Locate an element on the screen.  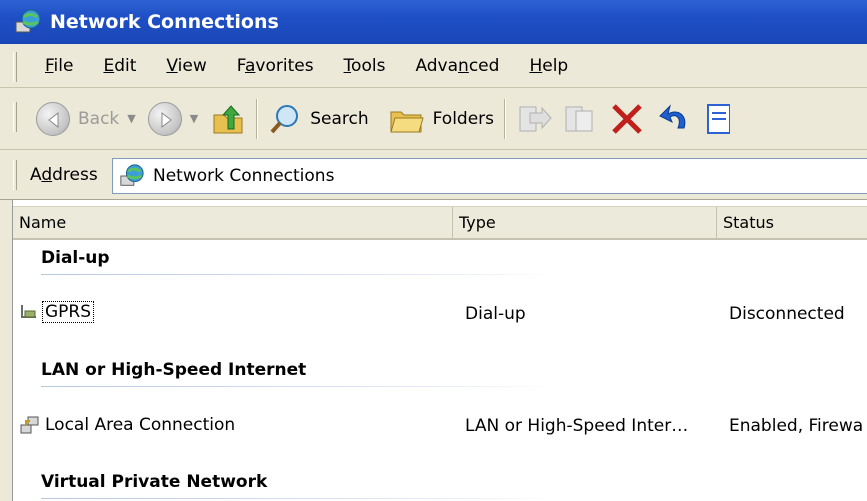
folders-icon is located at coordinates (406, 121).